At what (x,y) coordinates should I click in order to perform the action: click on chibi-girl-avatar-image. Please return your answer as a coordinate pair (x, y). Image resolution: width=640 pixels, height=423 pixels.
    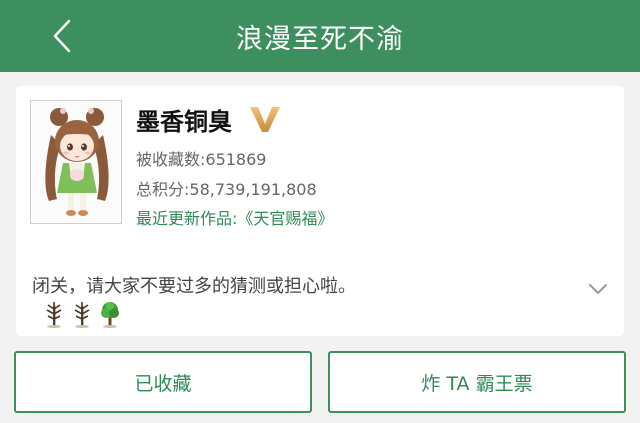
    Looking at the image, I should click on (77, 162).